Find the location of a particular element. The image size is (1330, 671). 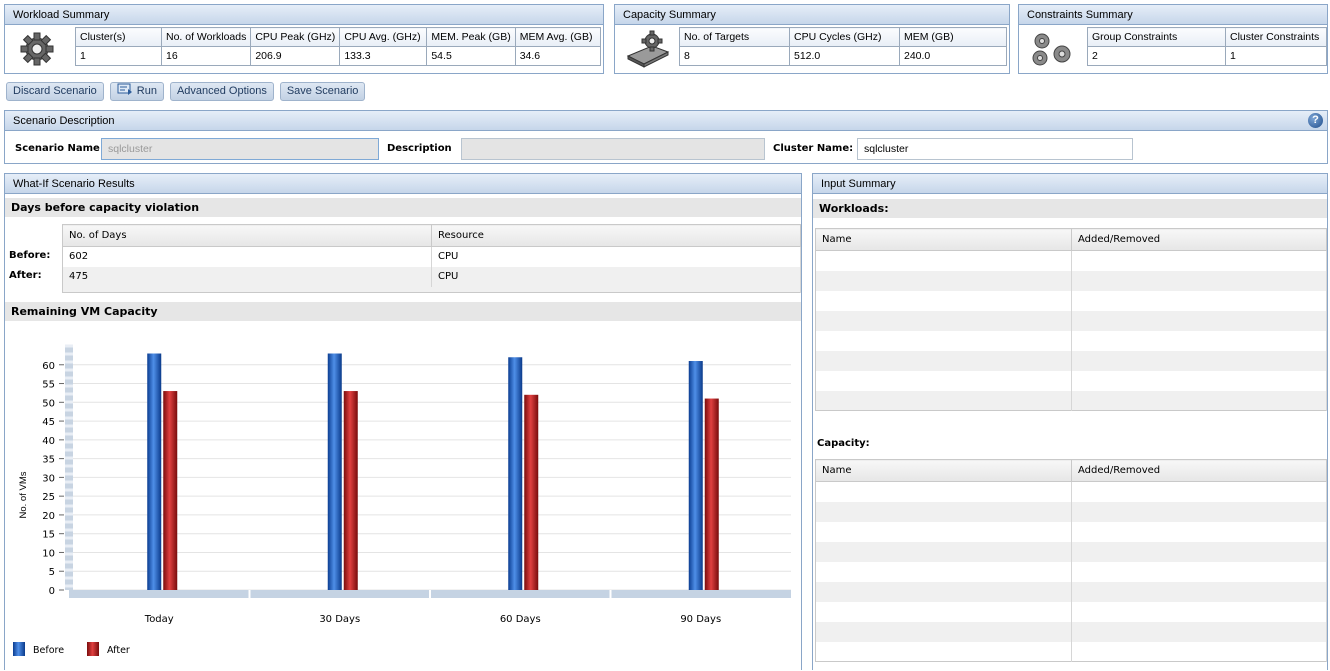

before-resource: CPU is located at coordinates (616, 256).